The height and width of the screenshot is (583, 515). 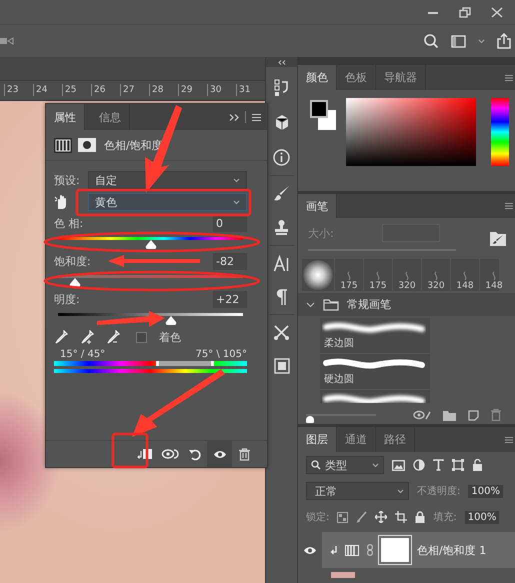 What do you see at coordinates (497, 12) in the screenshot?
I see `close-icon` at bounding box center [497, 12].